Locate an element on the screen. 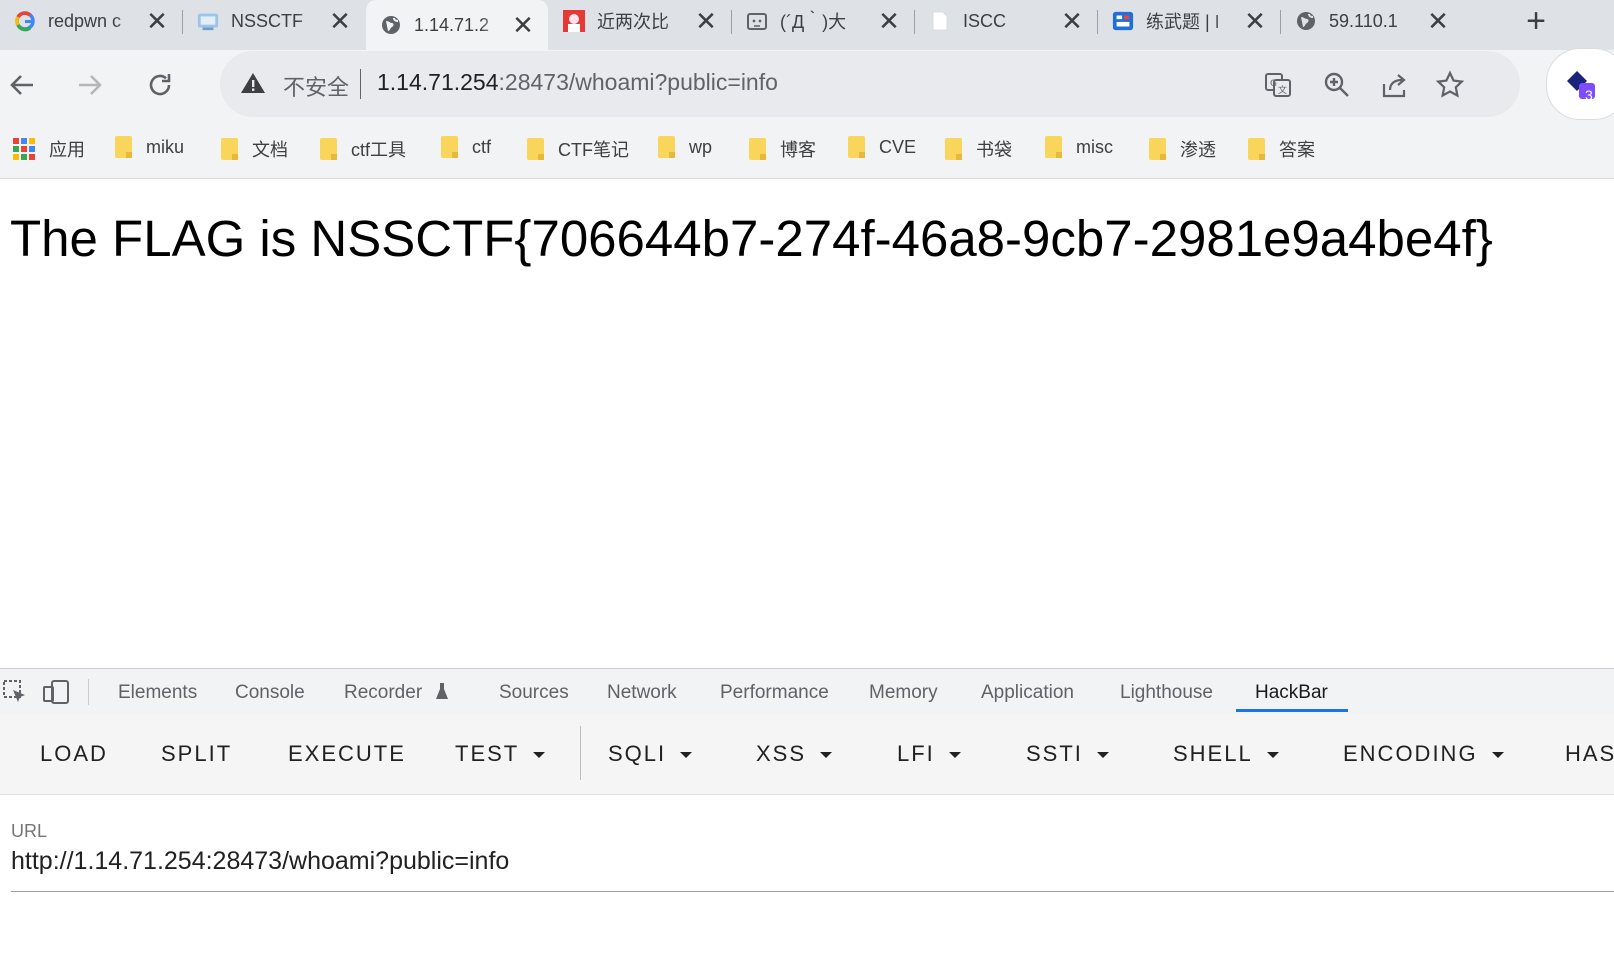 The width and height of the screenshot is (1614, 969). globe-icon is located at coordinates (391, 25).